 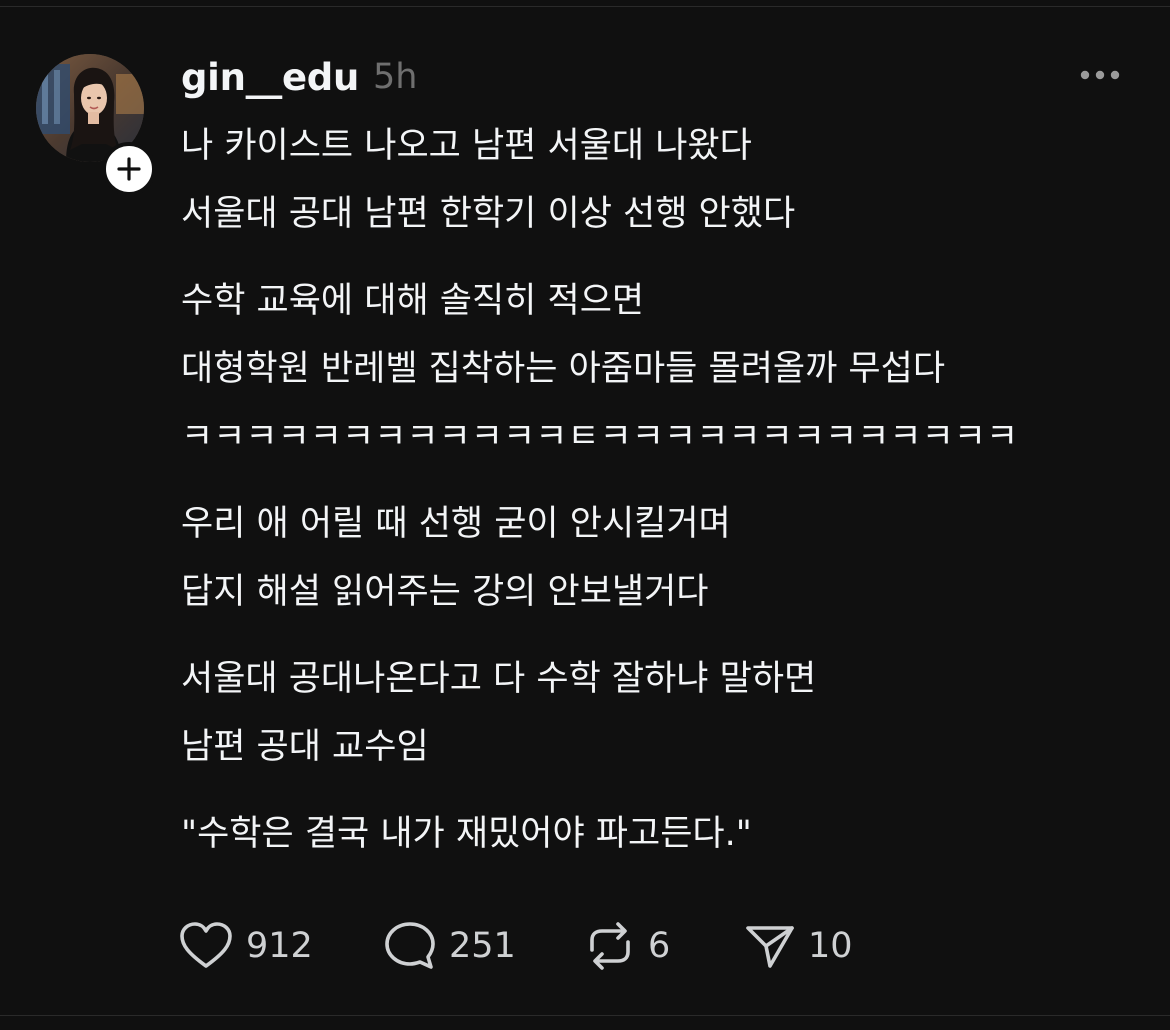 What do you see at coordinates (206, 945) in the screenshot?
I see `heart-icon` at bounding box center [206, 945].